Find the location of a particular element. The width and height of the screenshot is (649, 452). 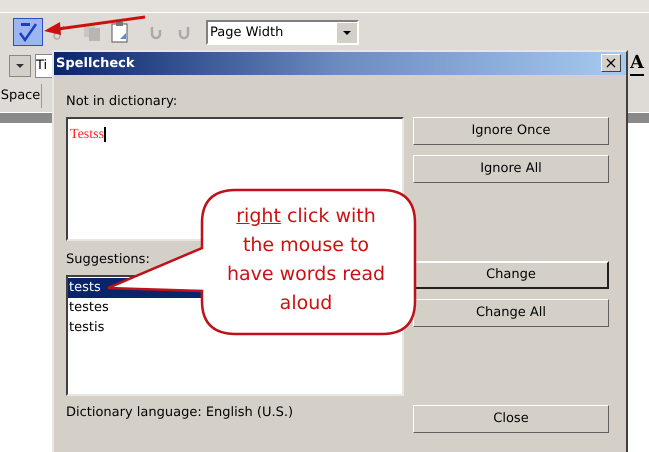

dropdown-arrow-icon is located at coordinates (20, 66).